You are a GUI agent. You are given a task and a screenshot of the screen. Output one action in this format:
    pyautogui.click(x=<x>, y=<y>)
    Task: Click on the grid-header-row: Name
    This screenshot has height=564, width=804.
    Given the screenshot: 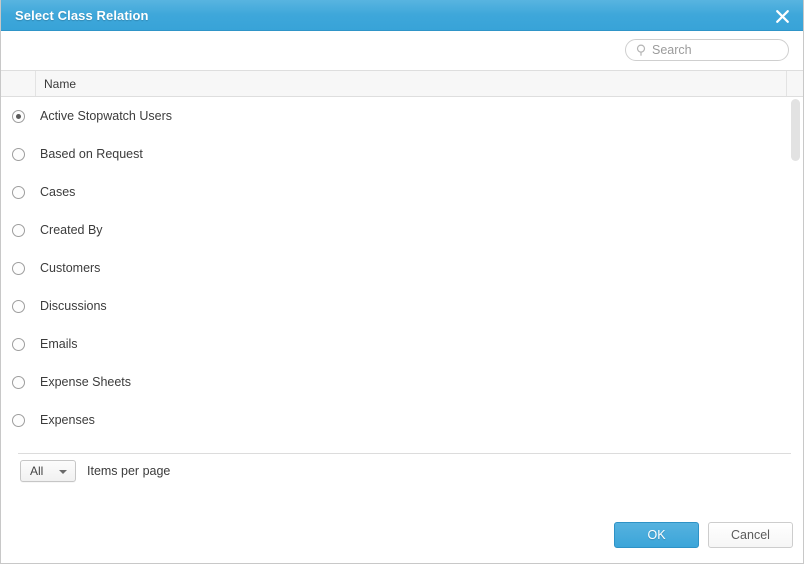 What is the action you would take?
    pyautogui.click(x=402, y=84)
    